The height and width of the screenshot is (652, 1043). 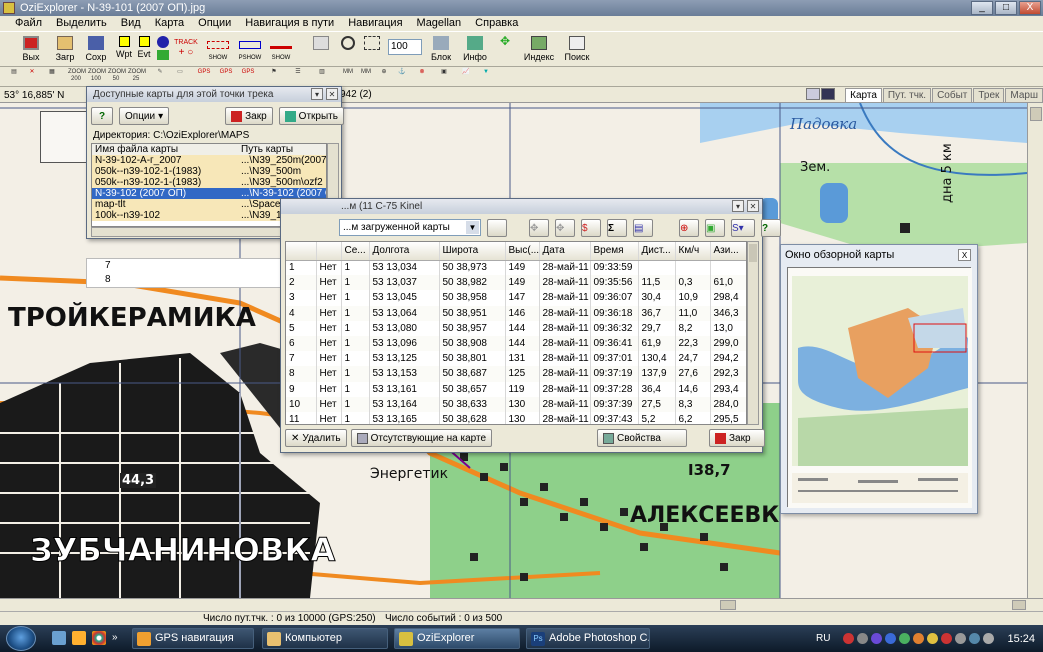 I want to click on network-icon, so click(x=961, y=638).